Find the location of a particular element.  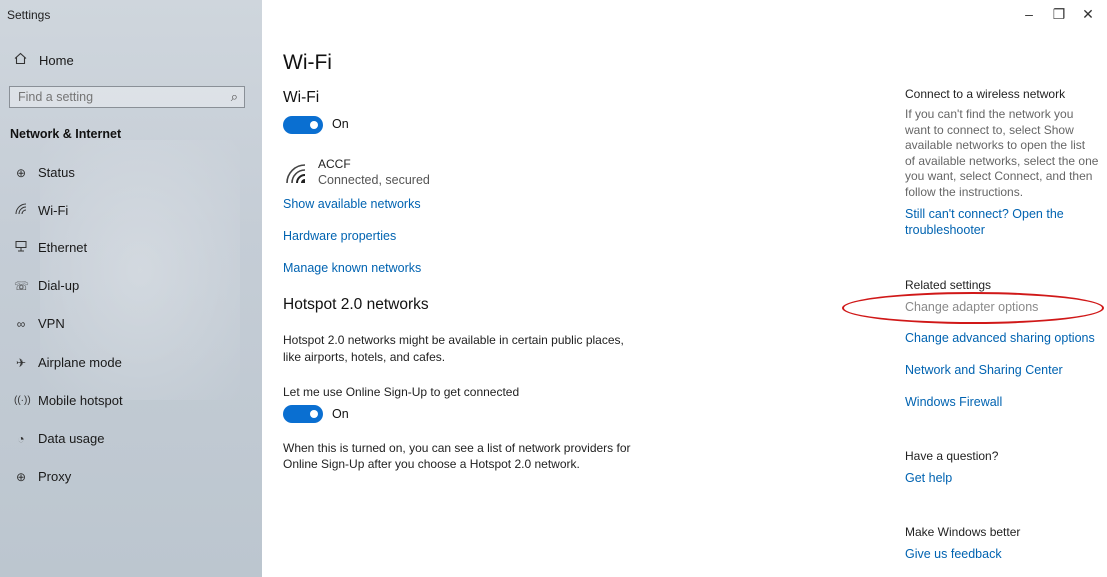

sidebar-item-home: Home is located at coordinates (44, 60).